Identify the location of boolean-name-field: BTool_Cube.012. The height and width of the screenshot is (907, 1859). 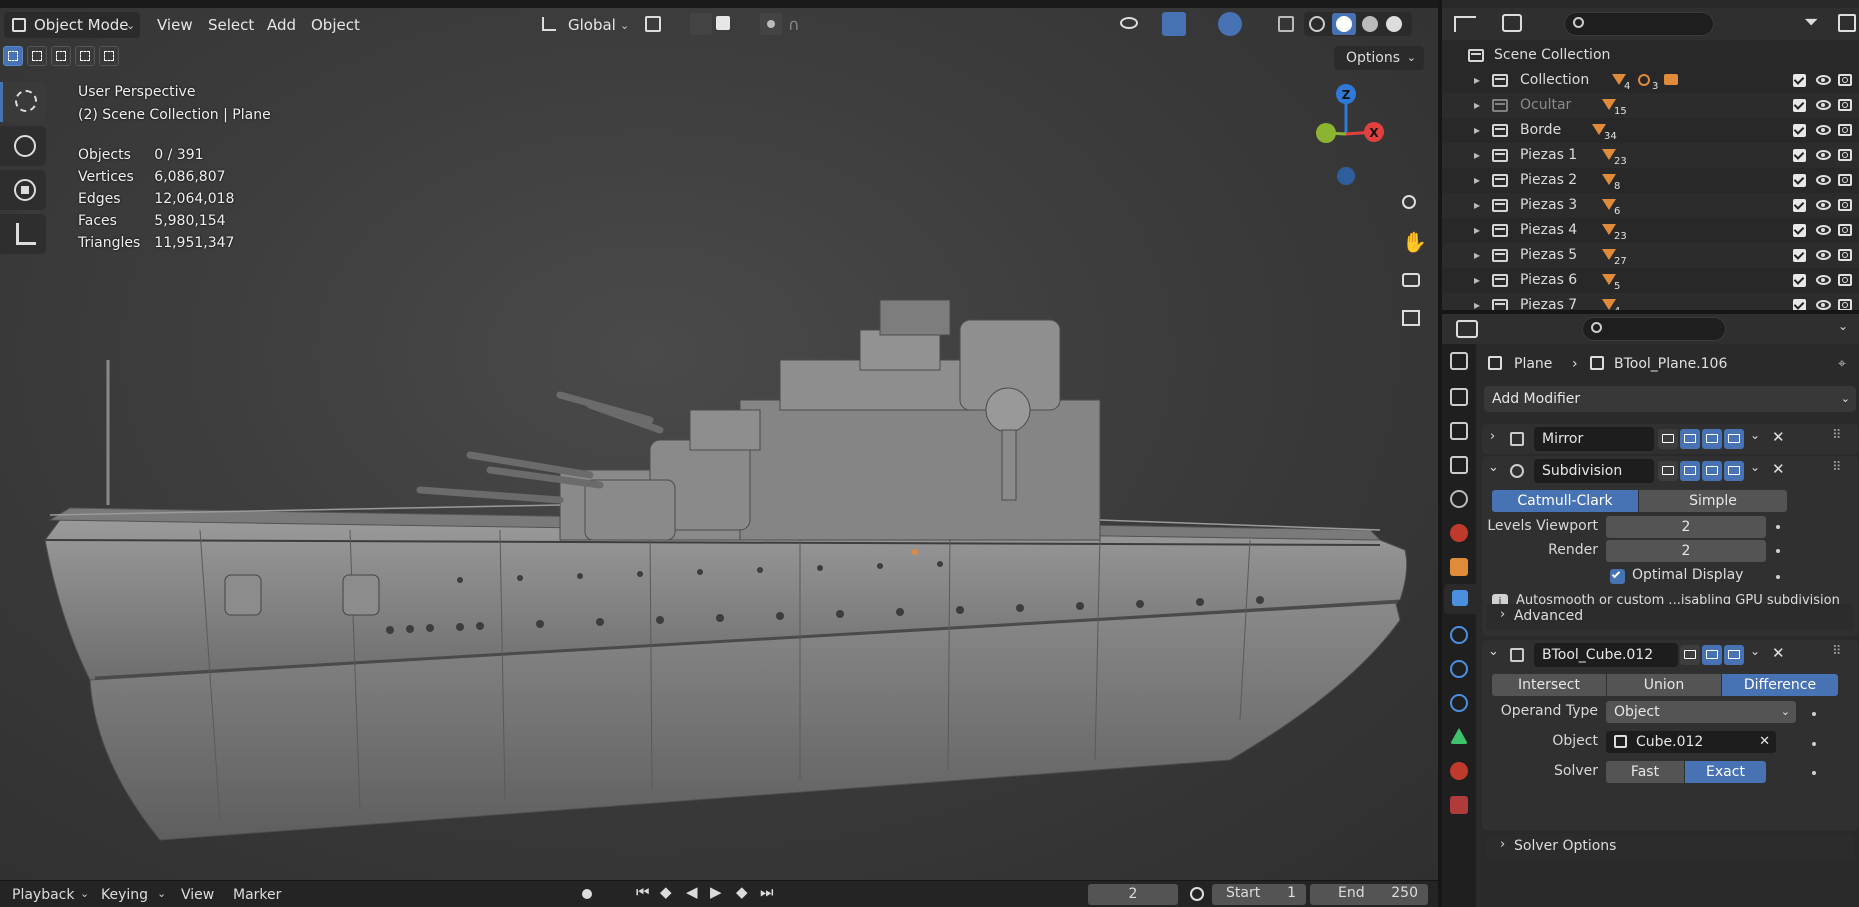
(1606, 655).